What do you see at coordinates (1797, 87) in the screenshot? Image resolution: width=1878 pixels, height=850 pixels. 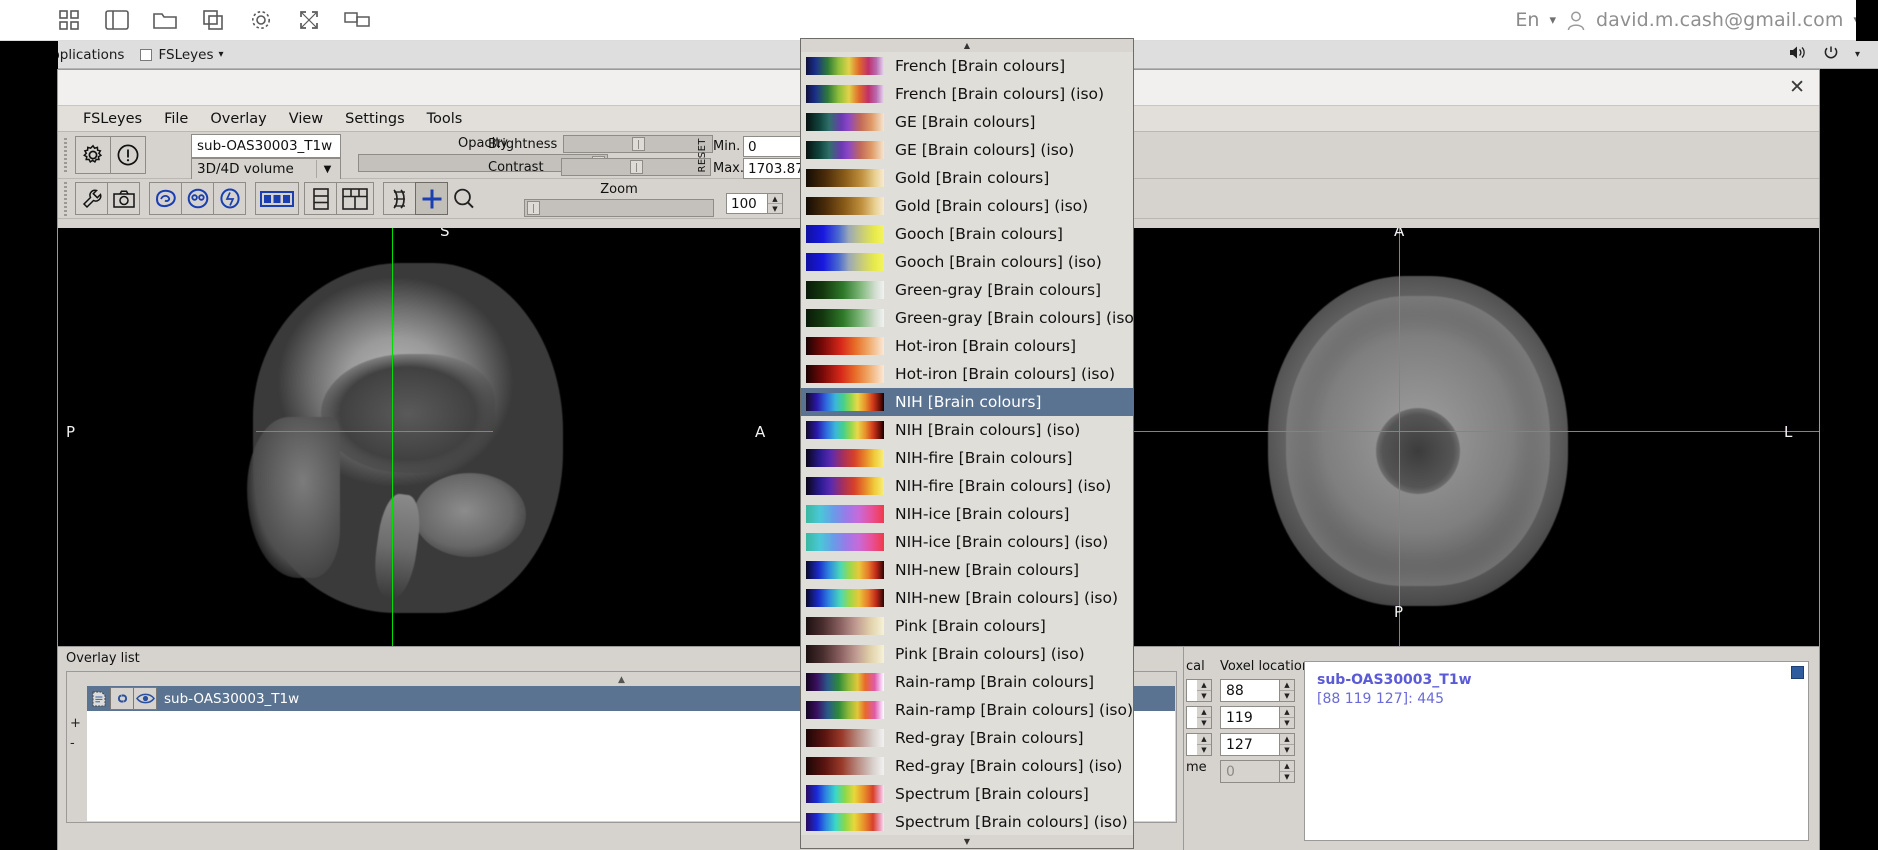 I see `close-icon: ✕` at bounding box center [1797, 87].